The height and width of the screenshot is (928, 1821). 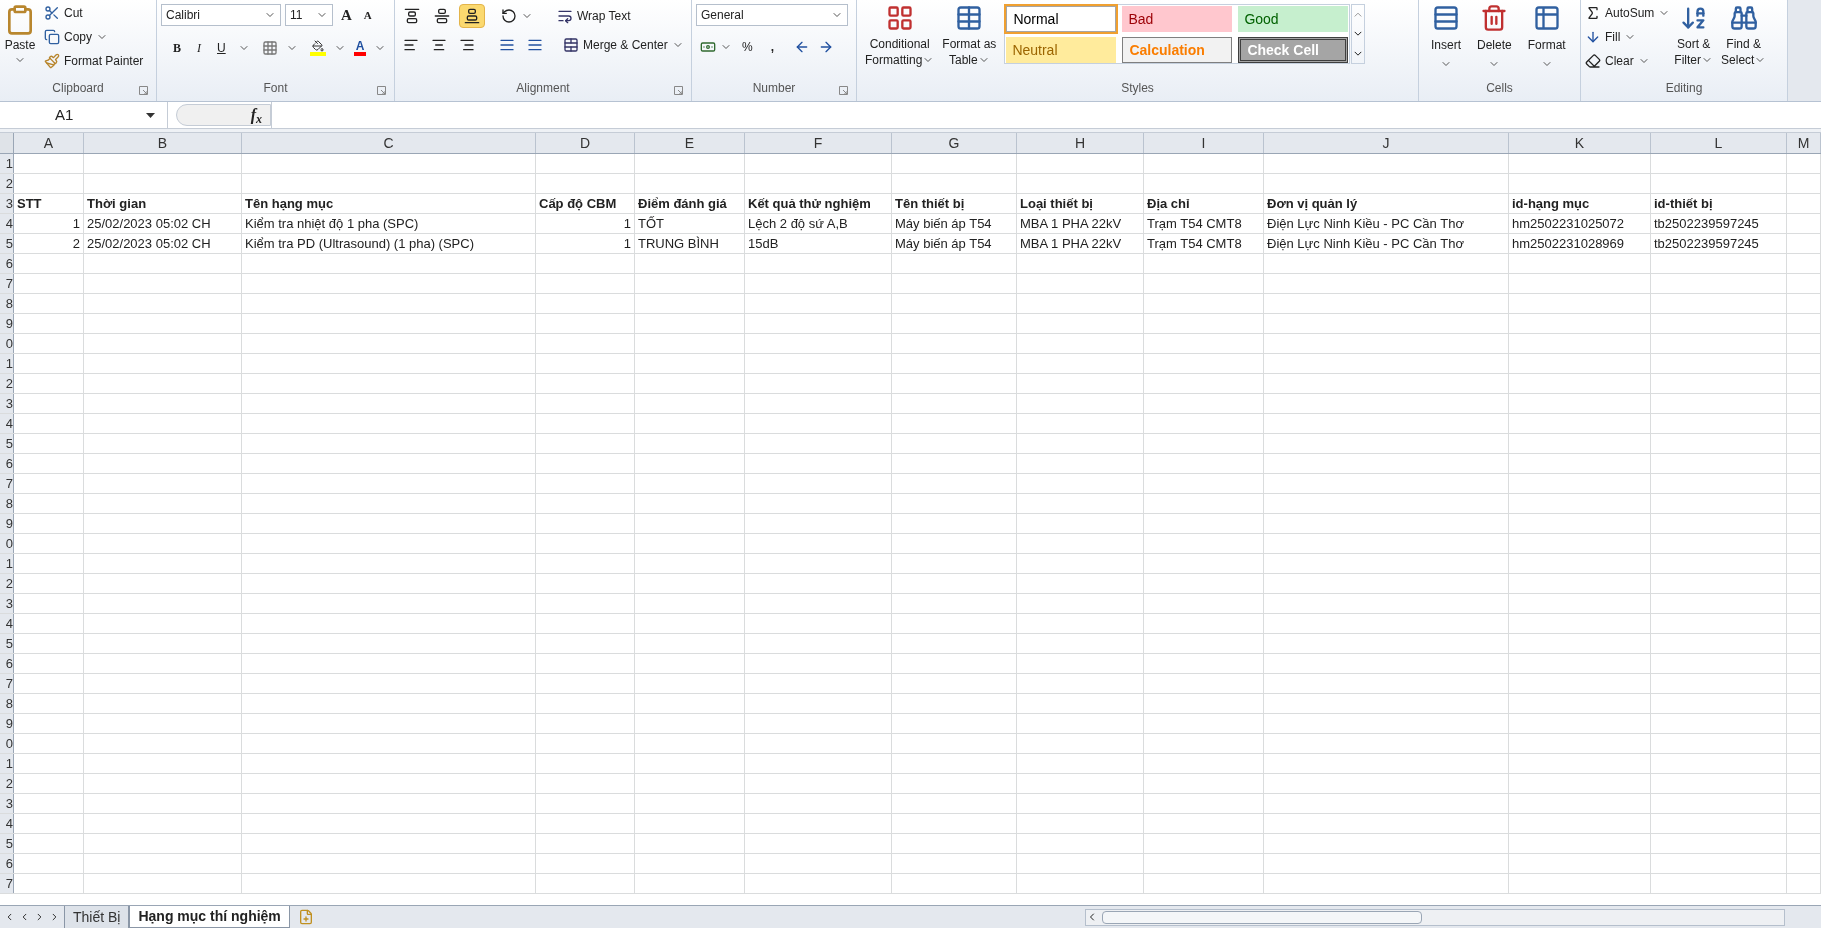 What do you see at coordinates (1446, 41) in the screenshot?
I see `cells-button: Insert` at bounding box center [1446, 41].